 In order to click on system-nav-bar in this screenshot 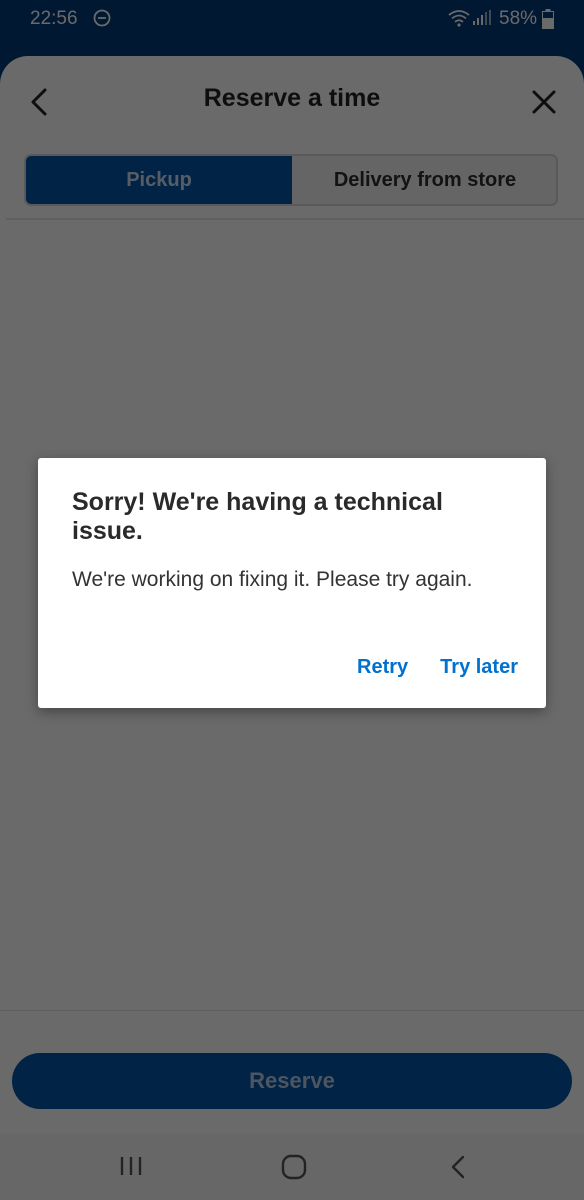, I will do `click(292, 1167)`.